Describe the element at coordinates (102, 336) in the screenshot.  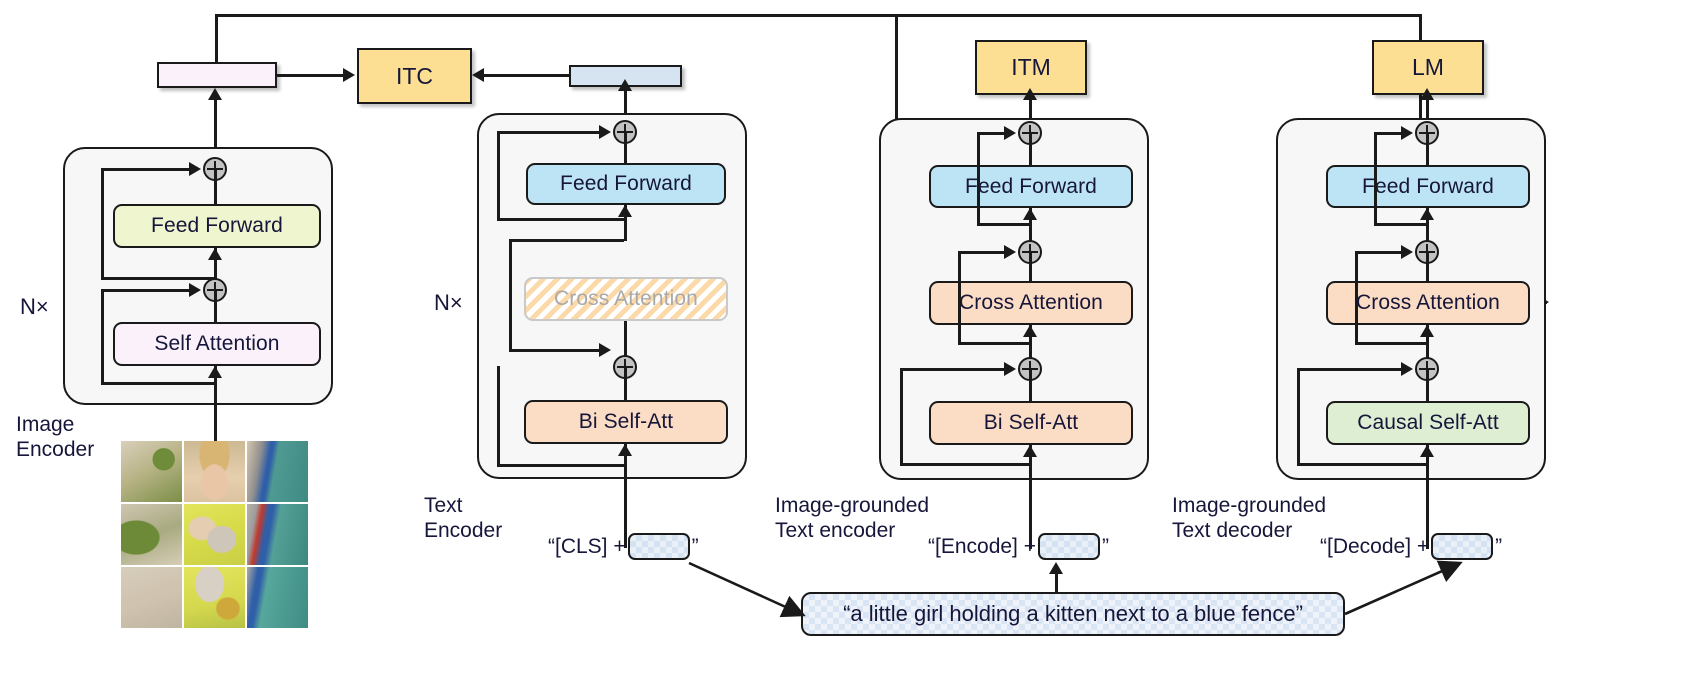
I see `image-encoder-residual-sa-vertical` at that location.